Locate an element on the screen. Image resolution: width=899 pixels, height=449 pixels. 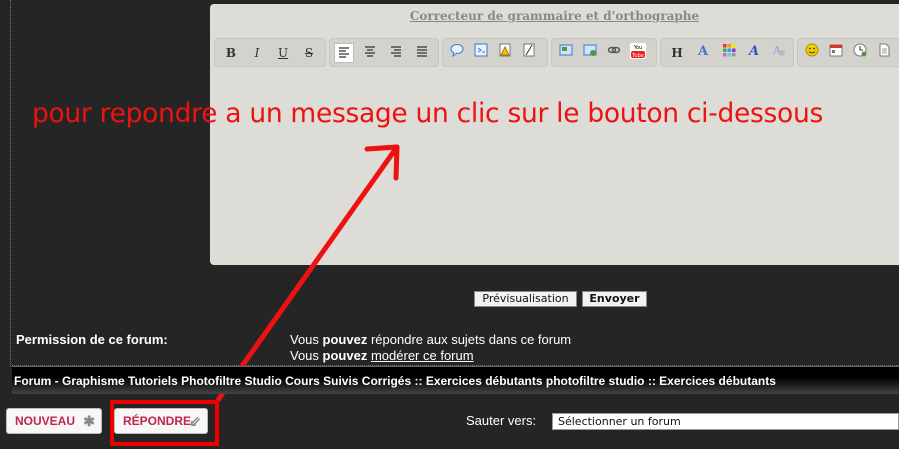
toolbar-group-align is located at coordinates (384, 52).